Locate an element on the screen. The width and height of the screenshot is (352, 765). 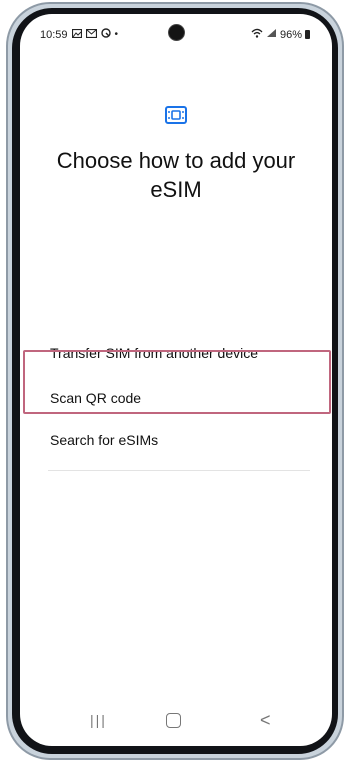
home-icon is located at coordinates (173, 720).